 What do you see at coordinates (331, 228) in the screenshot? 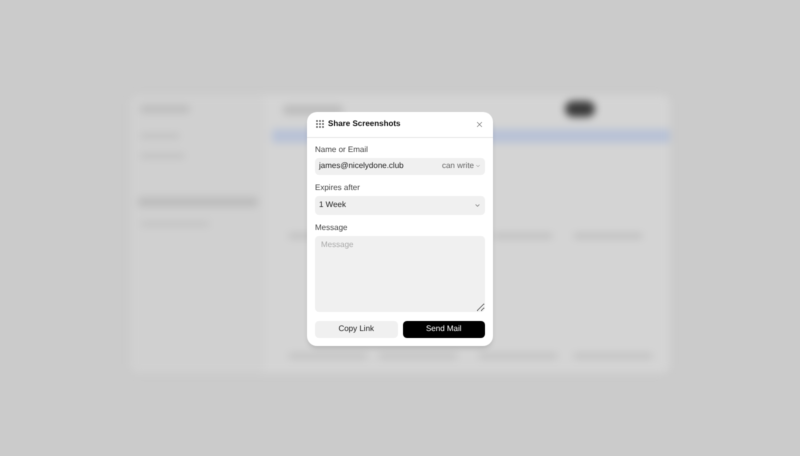
I see `field-label: Message` at bounding box center [331, 228].